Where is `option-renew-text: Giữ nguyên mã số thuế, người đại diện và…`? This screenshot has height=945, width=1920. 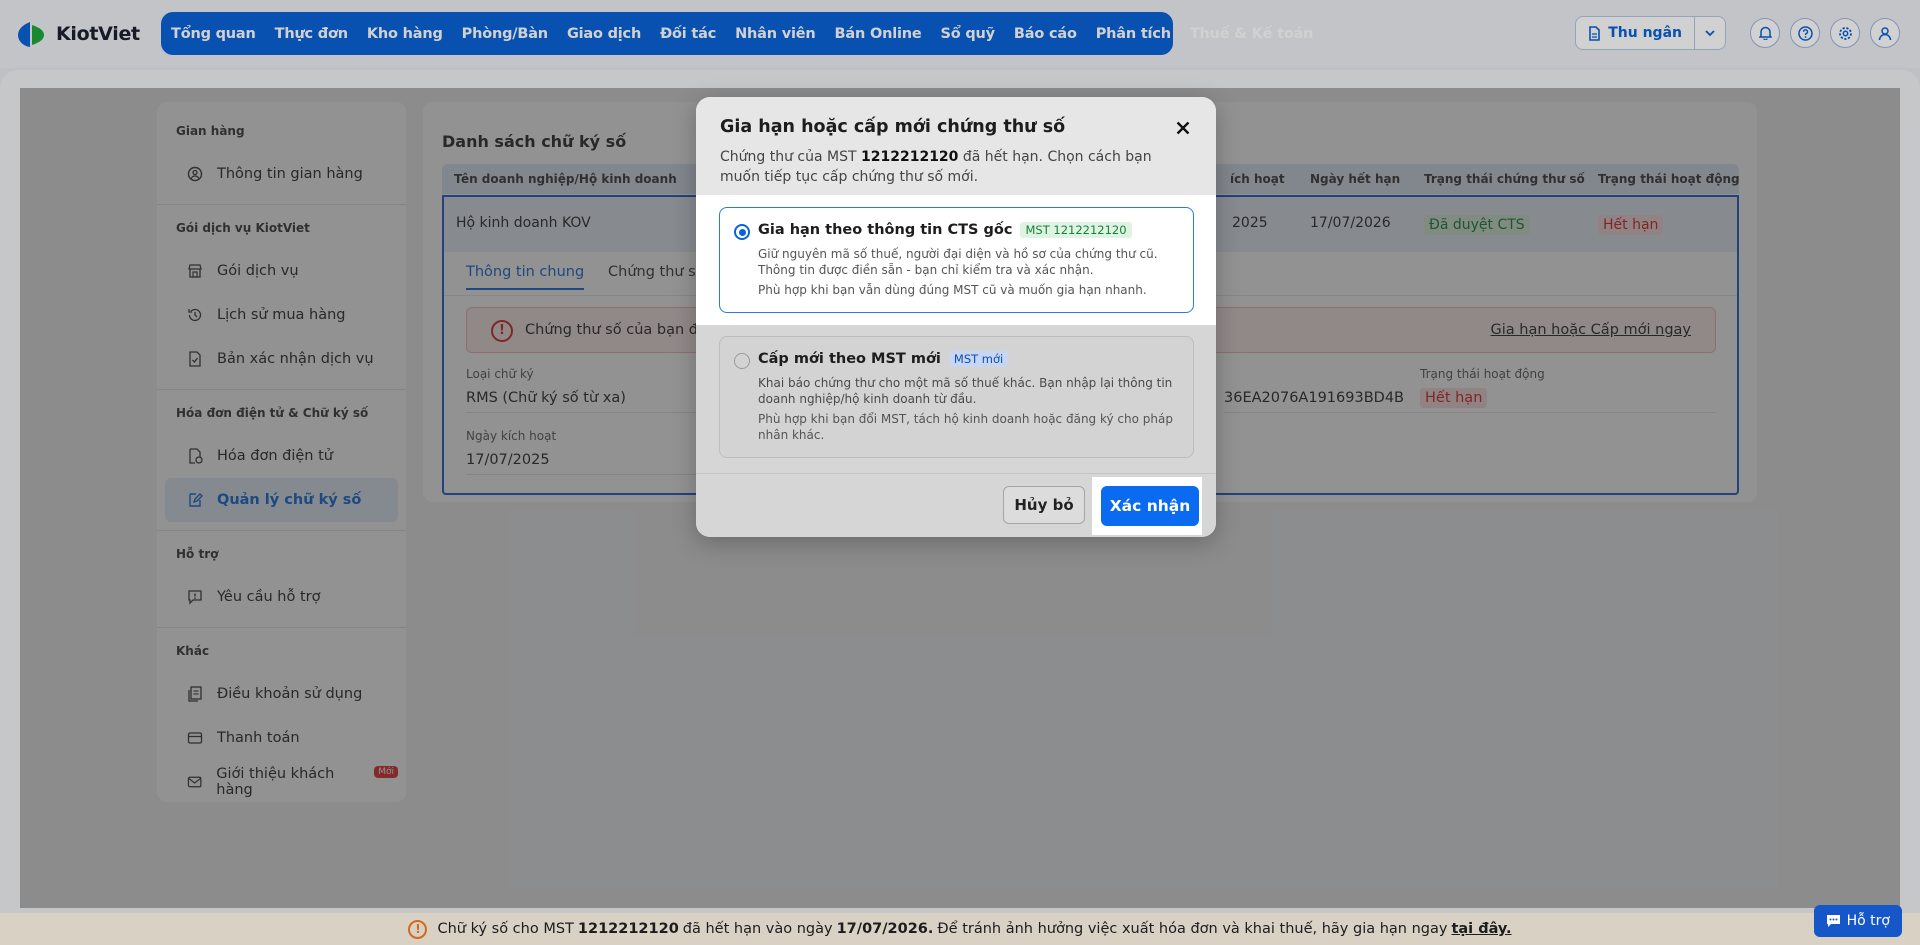
option-renew-text: Giữ nguyên mã số thuế, người đại diện và… is located at coordinates (958, 262).